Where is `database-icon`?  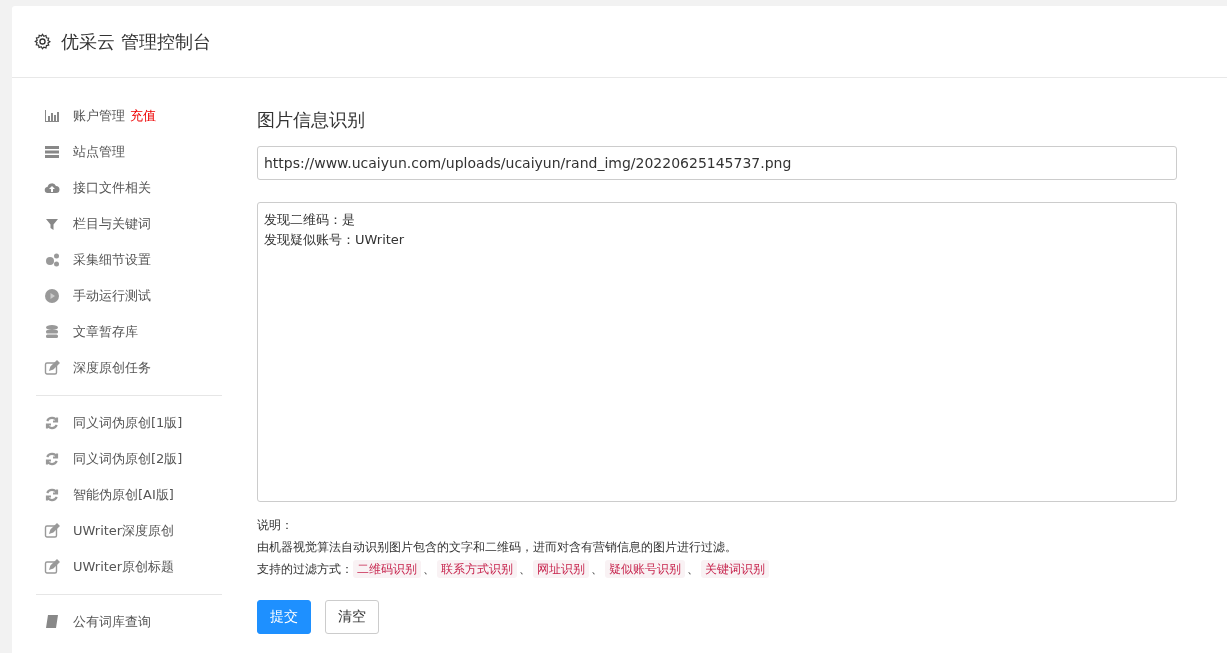 database-icon is located at coordinates (52, 332).